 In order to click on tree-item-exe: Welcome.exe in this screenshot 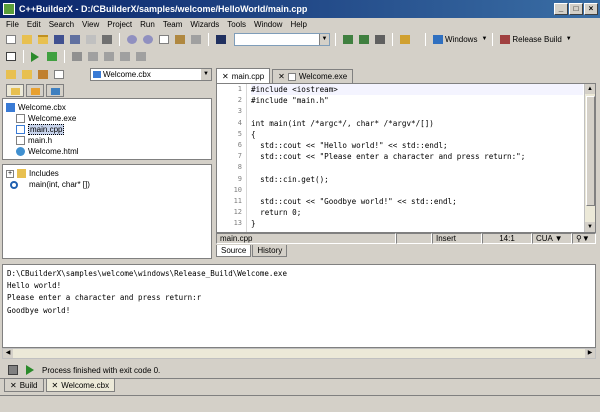, I will do `click(107, 118)`.